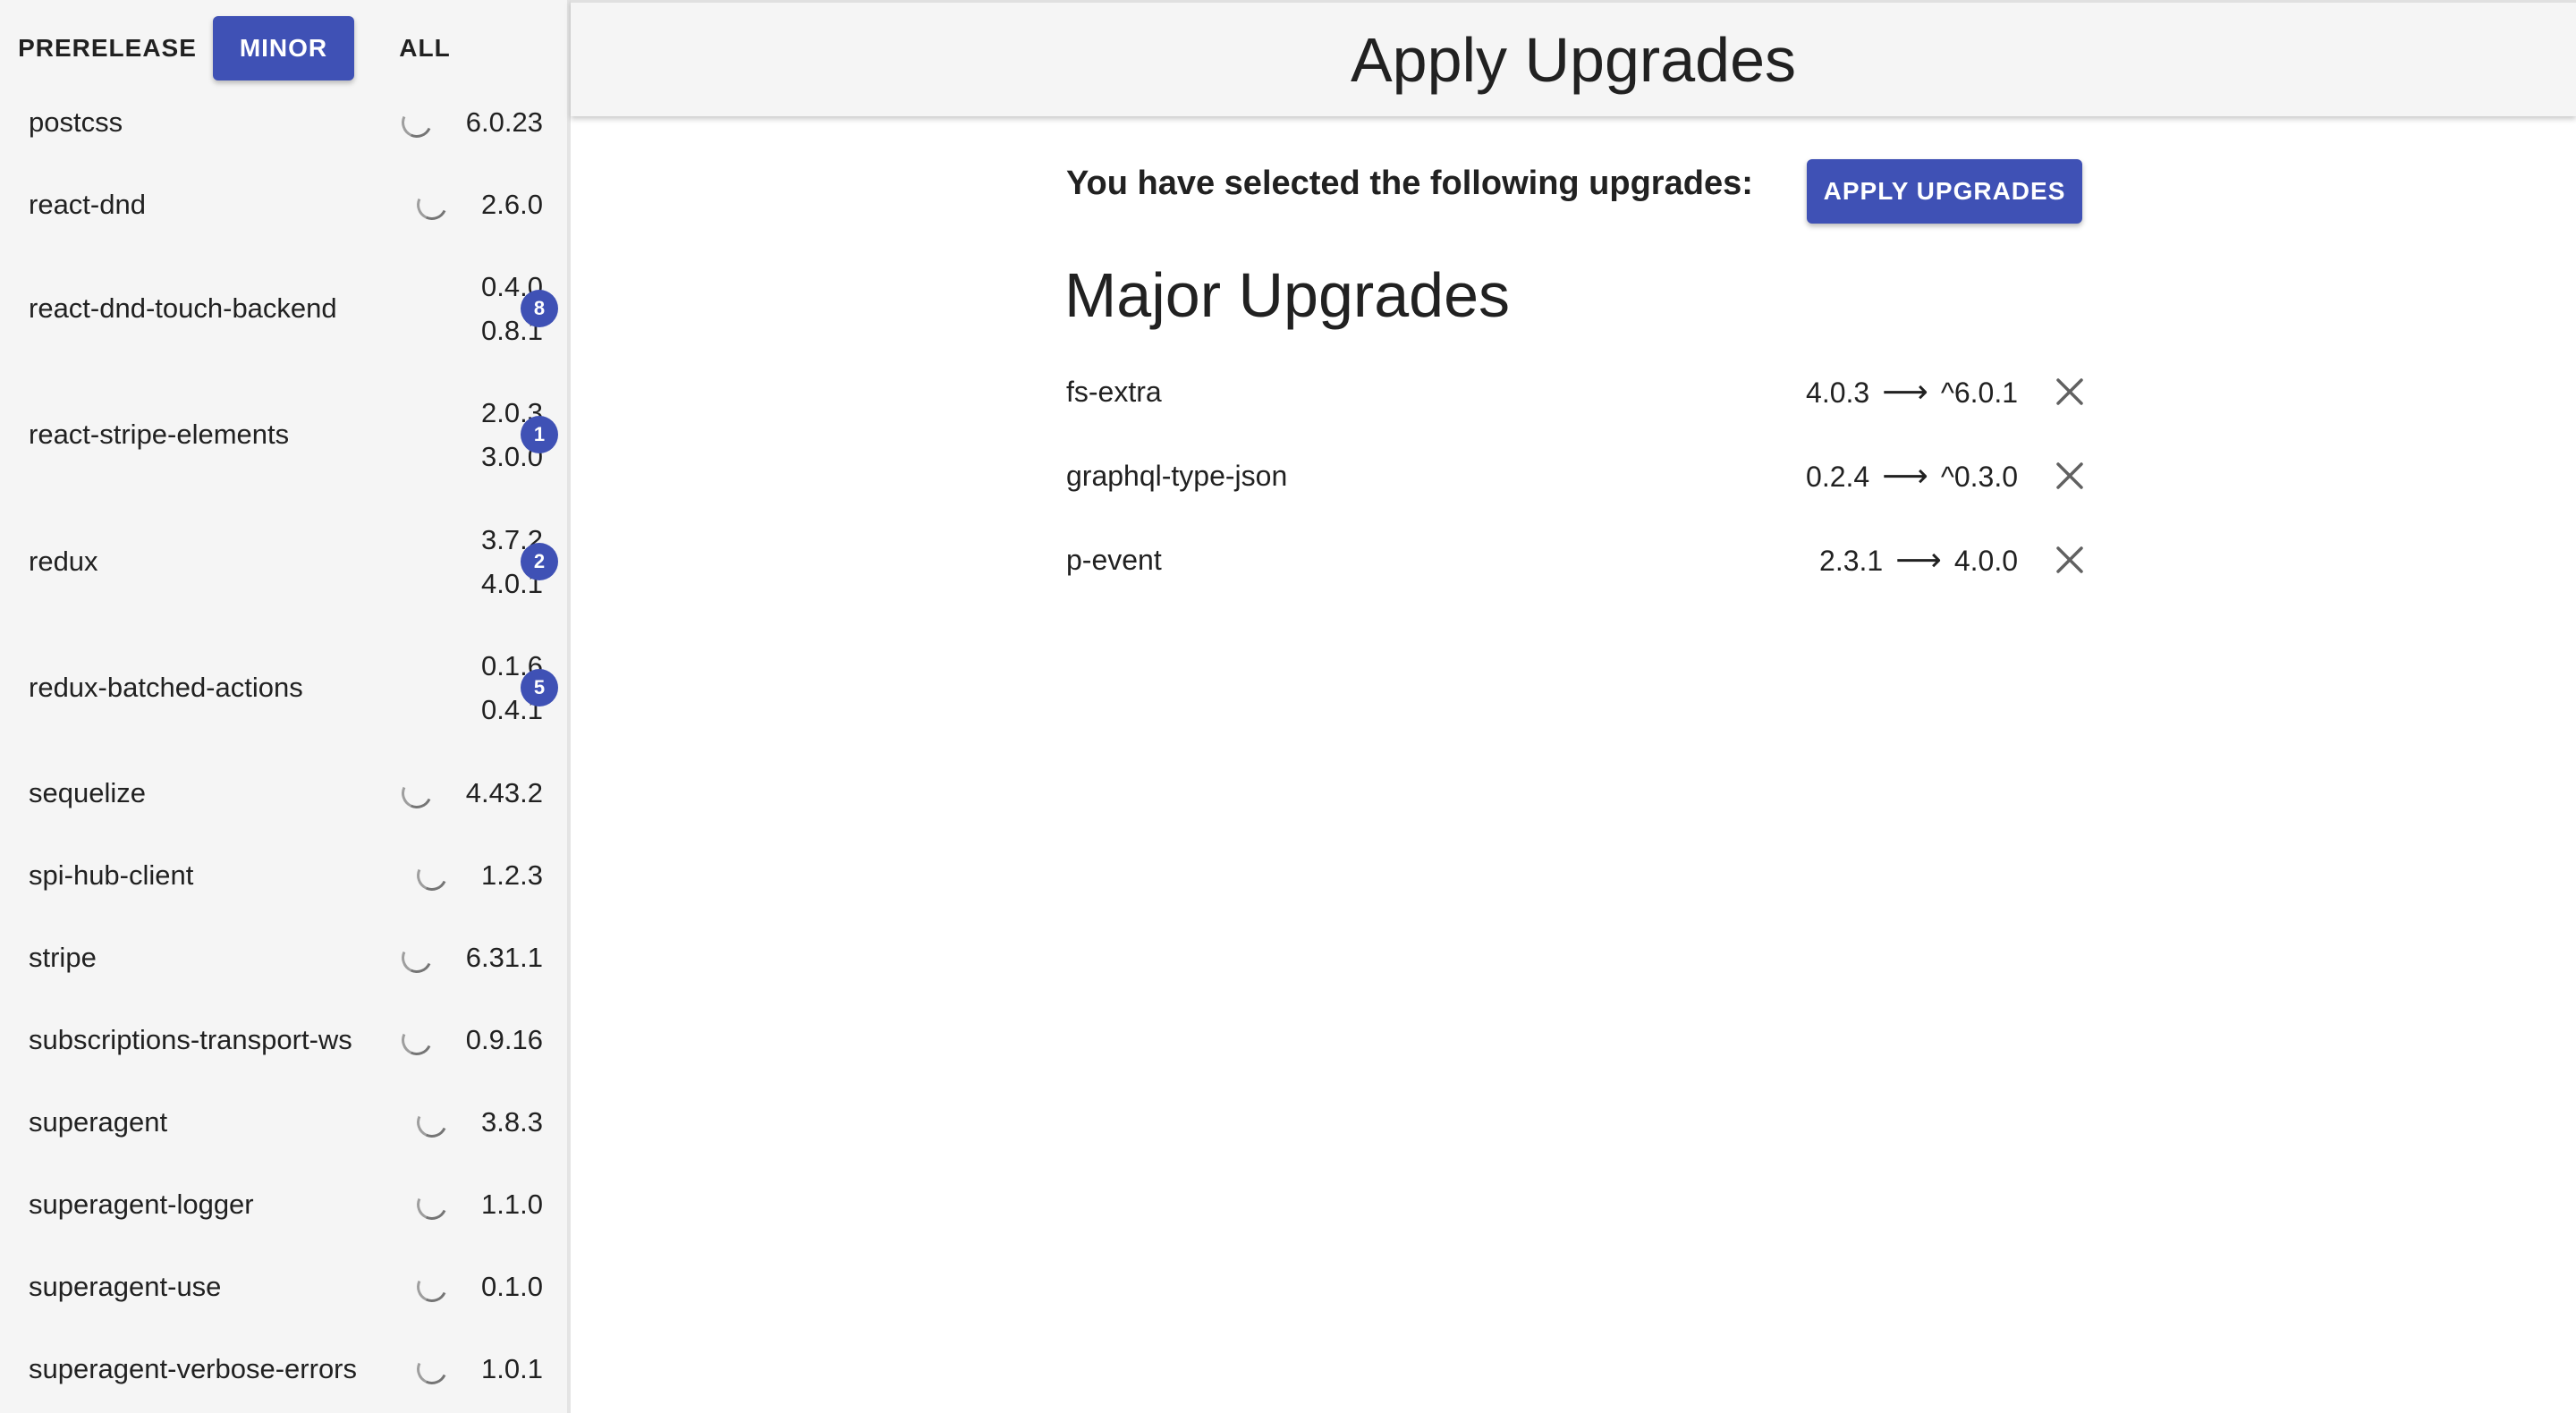  What do you see at coordinates (1576, 476) in the screenshot?
I see `upgrade-row: graphql-type-json 0.2.4 ⟶ ^0.3.0` at bounding box center [1576, 476].